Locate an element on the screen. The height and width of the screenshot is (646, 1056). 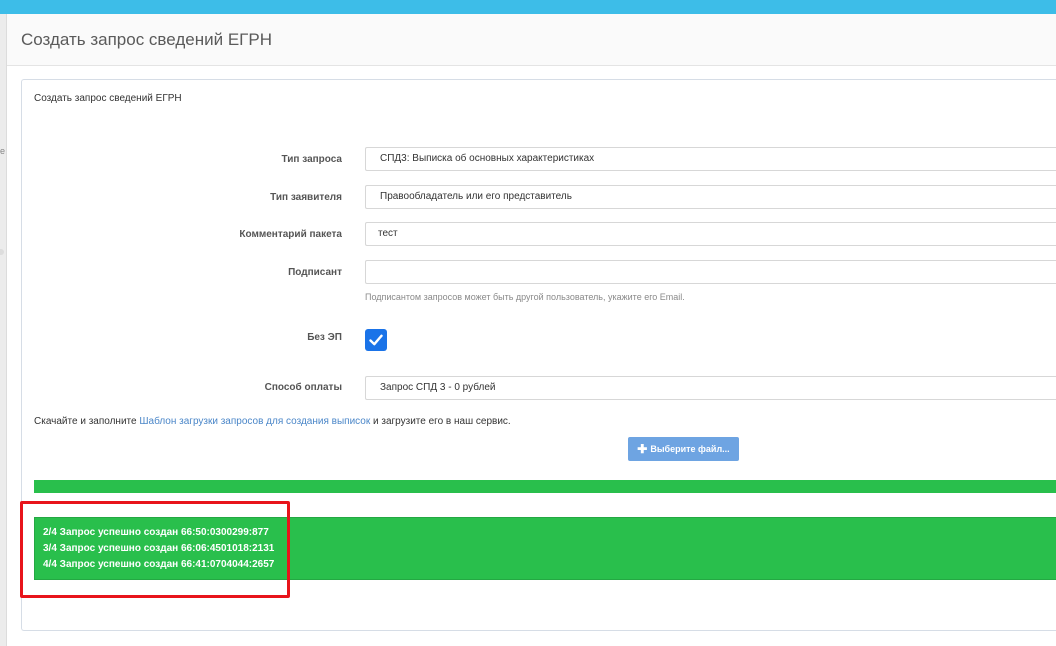
applicant-type-select: Правообладатель или его представитель is located at coordinates (710, 197).